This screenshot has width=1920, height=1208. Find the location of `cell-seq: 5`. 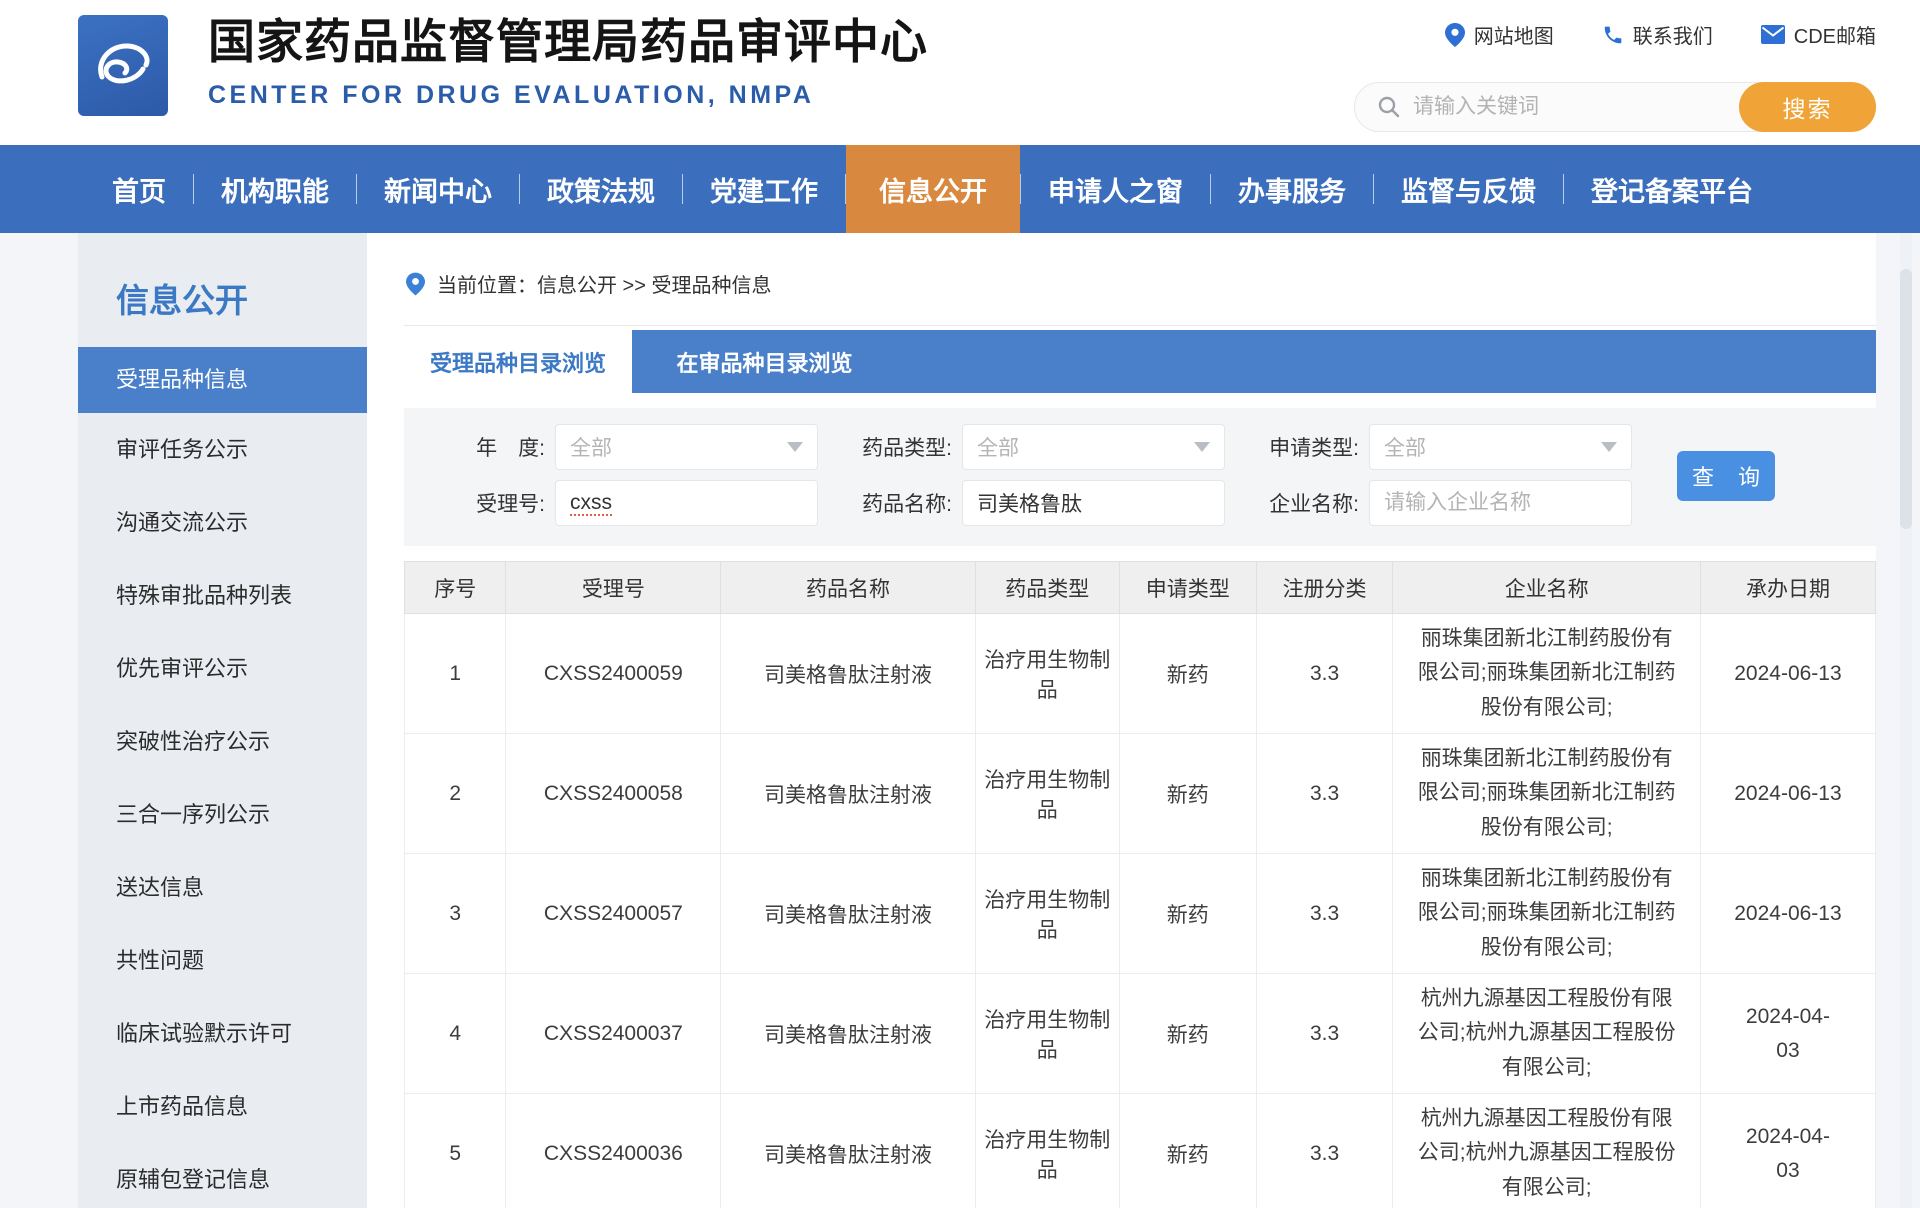

cell-seq: 5 is located at coordinates (455, 1150).